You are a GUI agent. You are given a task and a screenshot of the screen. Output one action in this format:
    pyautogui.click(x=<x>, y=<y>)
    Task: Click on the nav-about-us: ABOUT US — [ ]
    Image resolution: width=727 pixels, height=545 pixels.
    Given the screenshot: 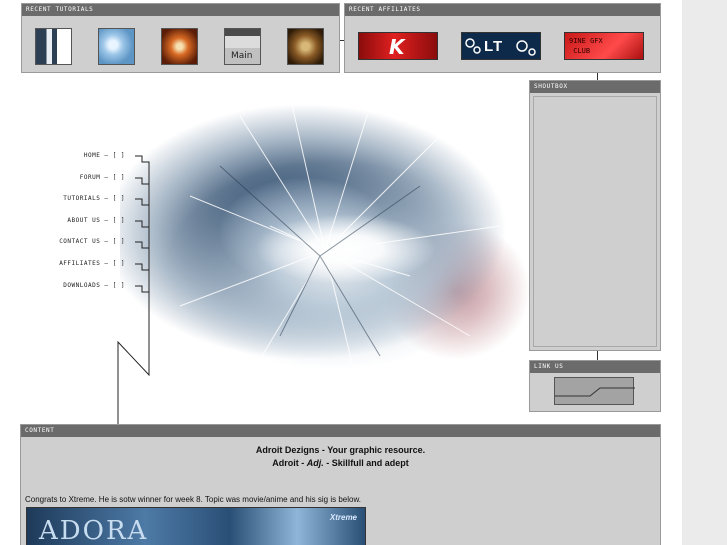 What is the action you would take?
    pyautogui.click(x=96, y=220)
    